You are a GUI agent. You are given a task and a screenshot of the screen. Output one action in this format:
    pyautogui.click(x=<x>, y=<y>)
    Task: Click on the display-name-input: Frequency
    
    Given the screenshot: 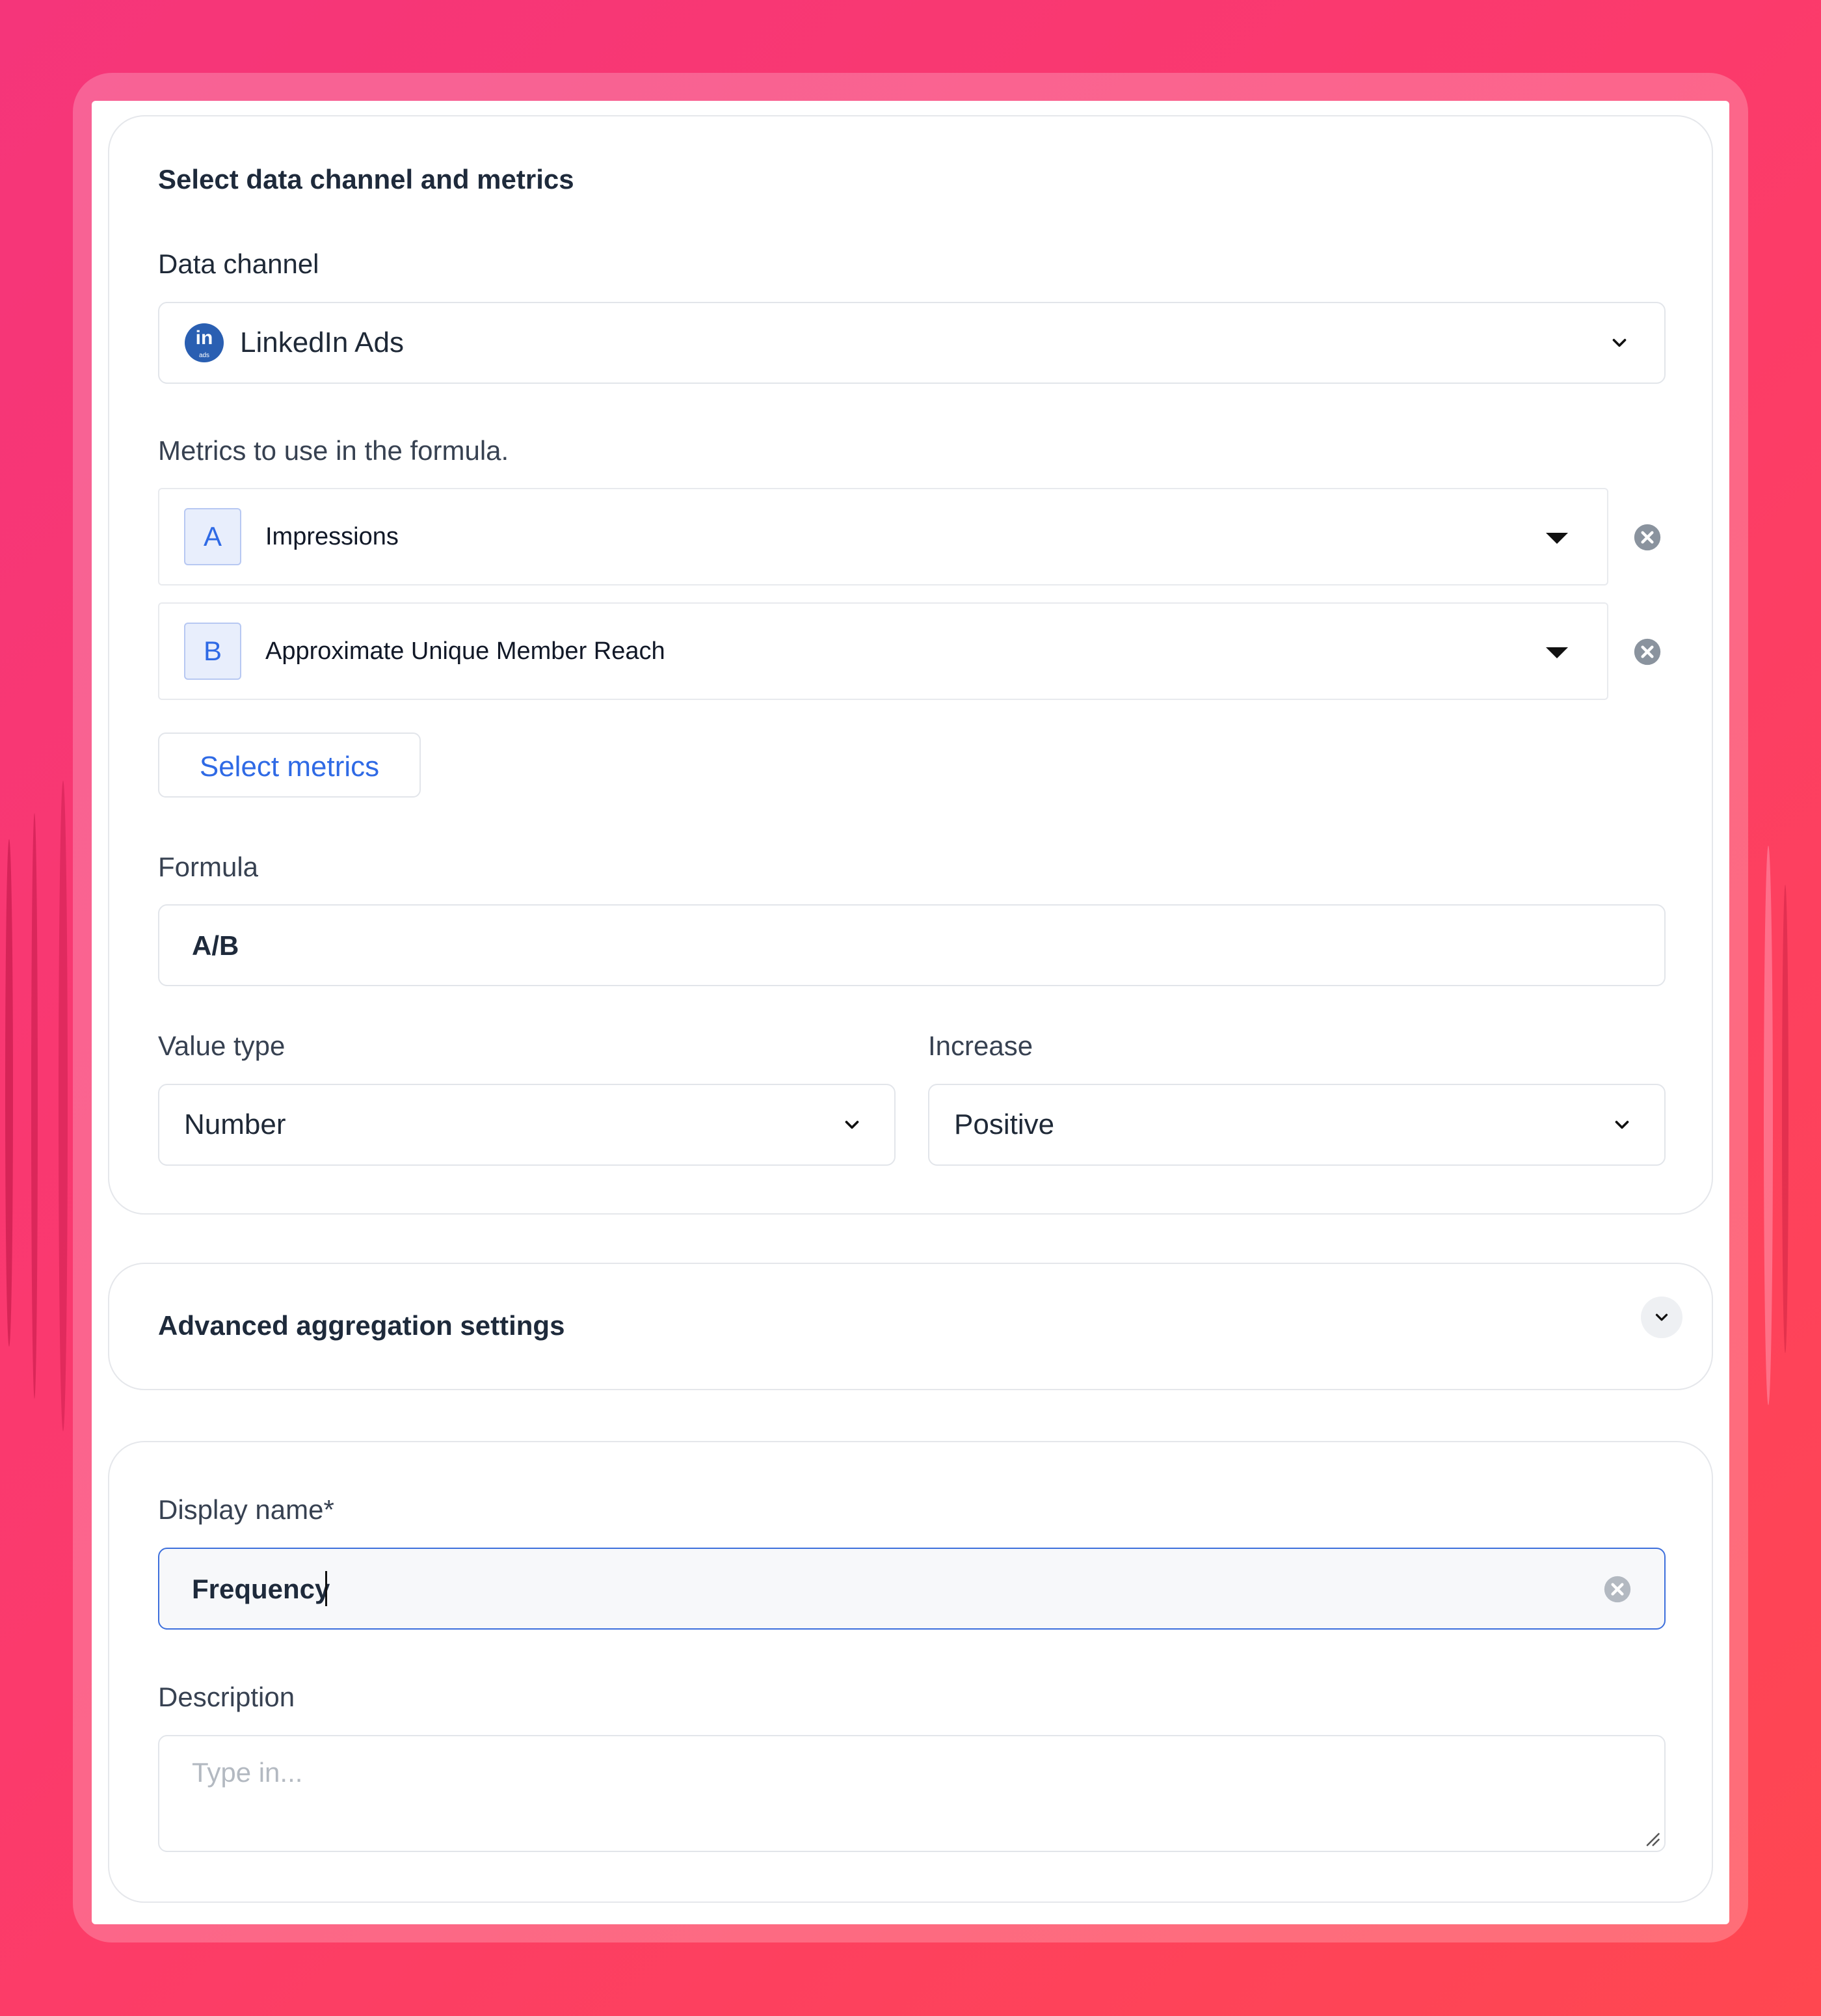 What is the action you would take?
    pyautogui.click(x=912, y=1589)
    